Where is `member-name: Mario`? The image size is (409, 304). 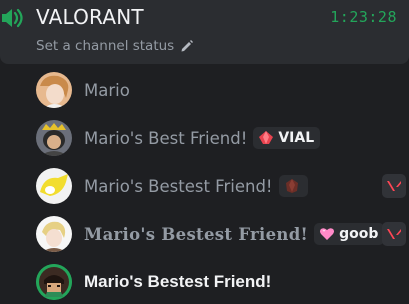
member-name: Mario is located at coordinates (107, 90).